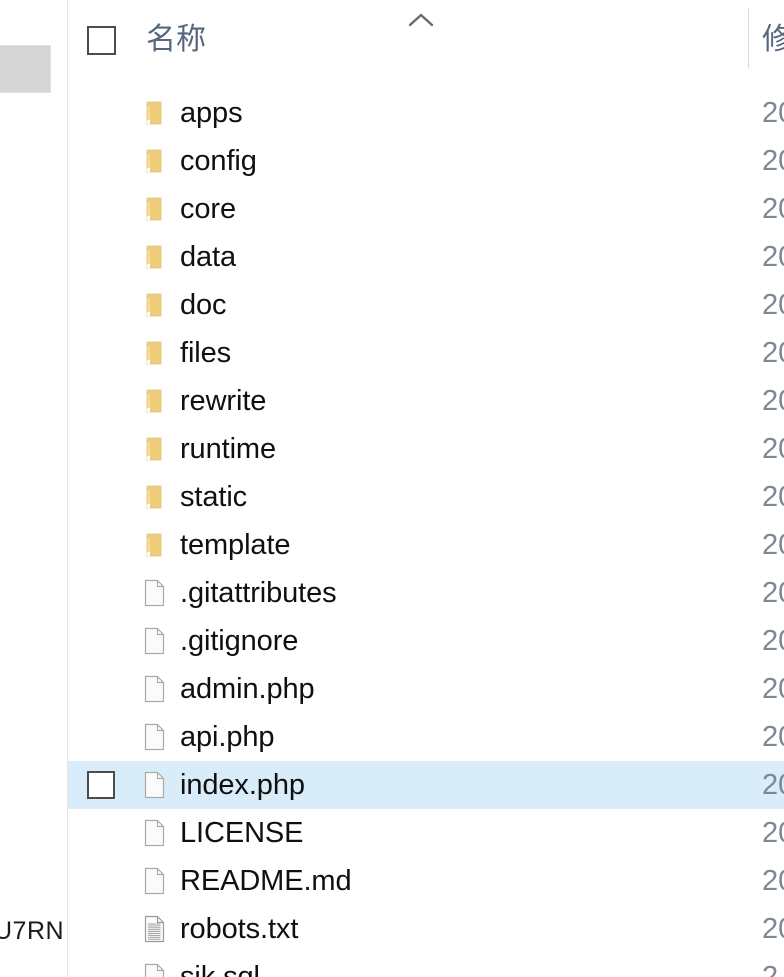 The height and width of the screenshot is (977, 784). What do you see at coordinates (32, 931) in the screenshot?
I see `nav-drive-label: U7RN` at bounding box center [32, 931].